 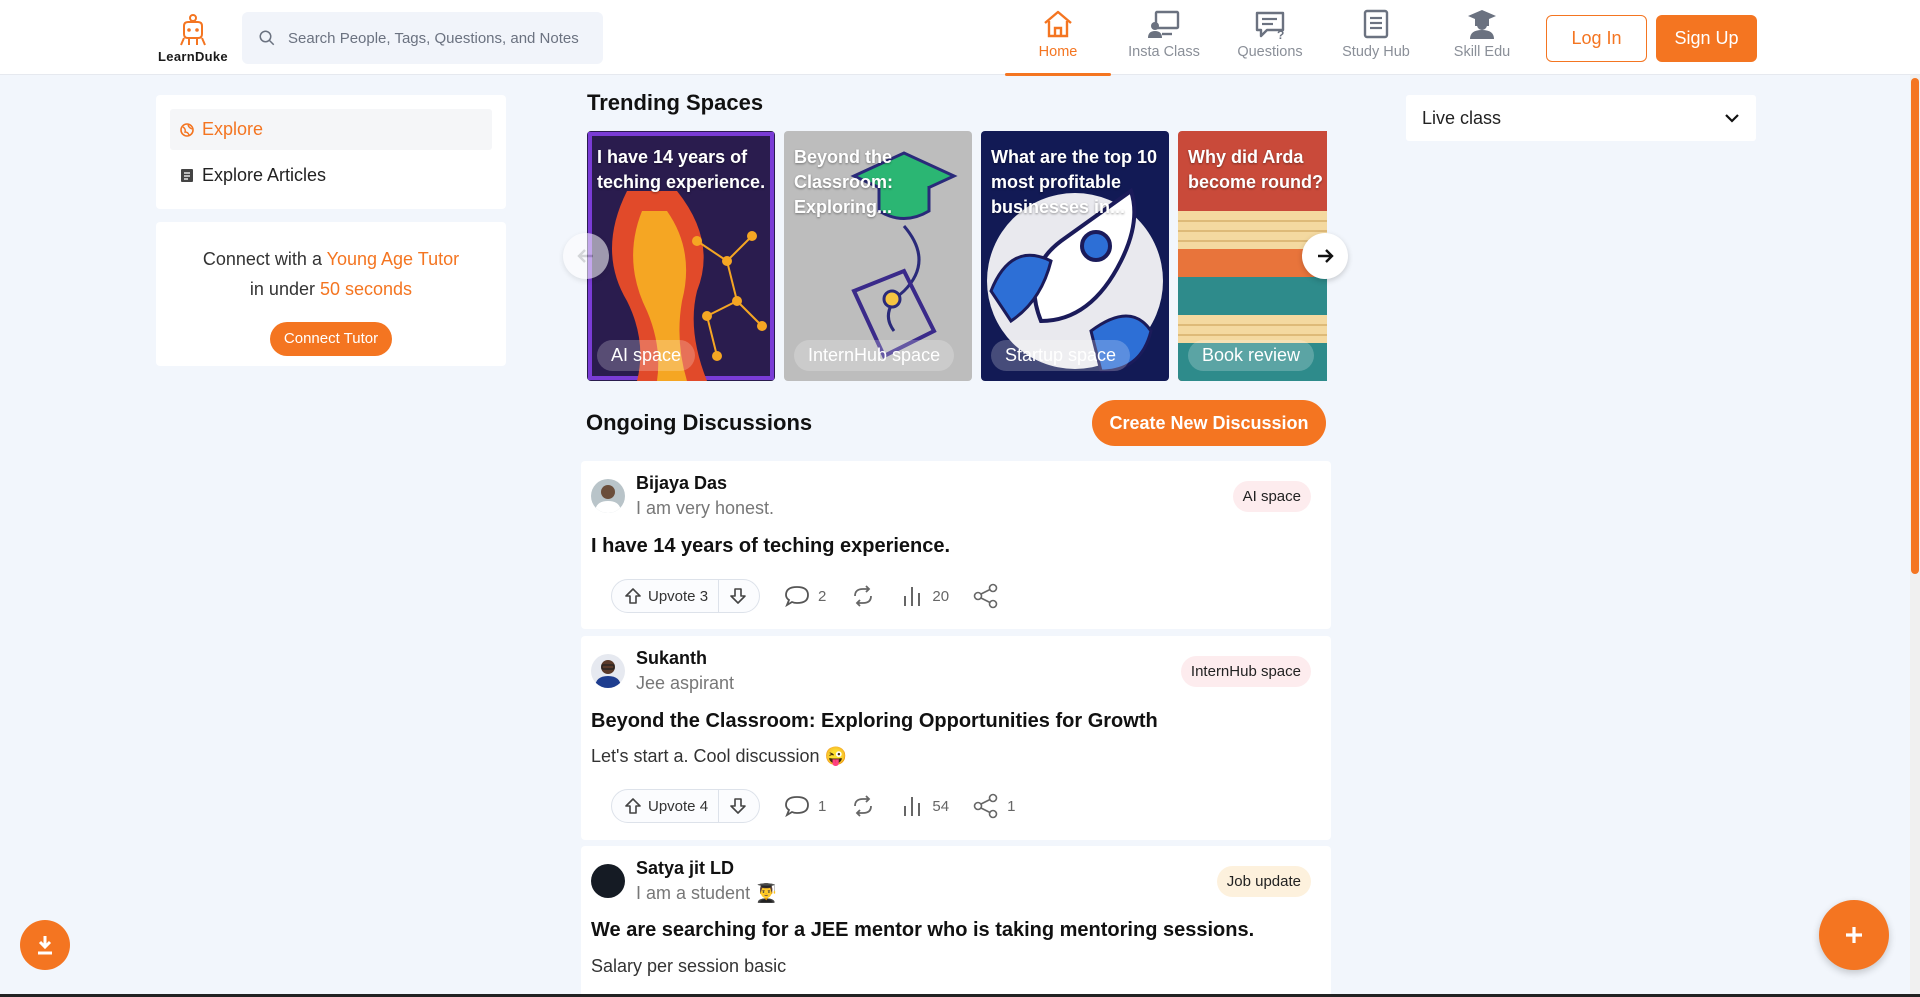 I want to click on upvote-button: Upvote 3, so click(x=666, y=596).